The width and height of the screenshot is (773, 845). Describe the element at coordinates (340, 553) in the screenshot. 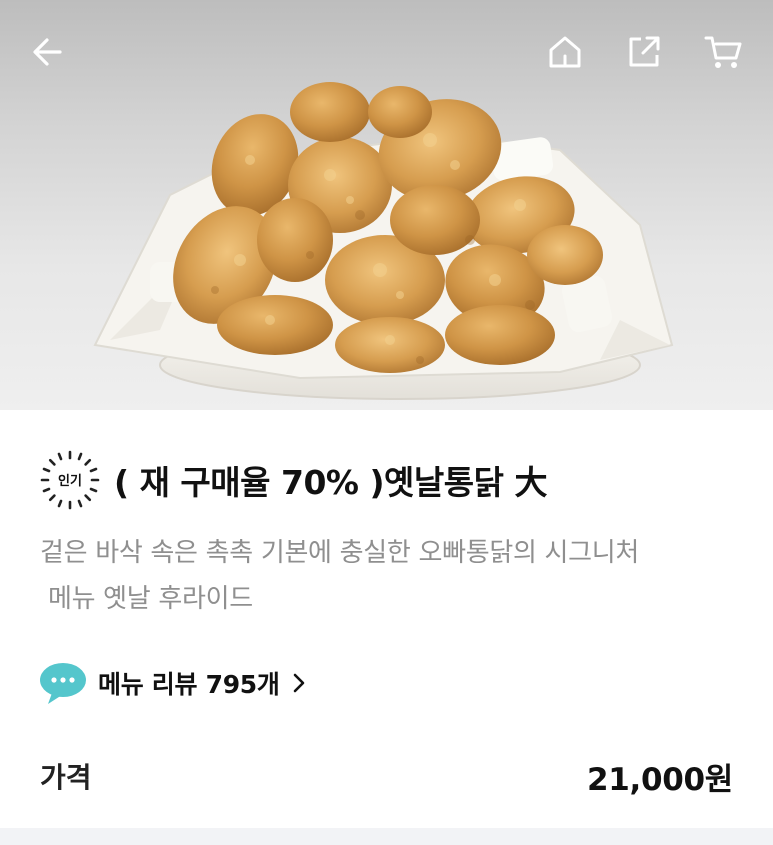

I see `description-line: 겉은 바삭 속은 촉촉 기본에 충실한 오빠통닭의 시그니처` at that location.